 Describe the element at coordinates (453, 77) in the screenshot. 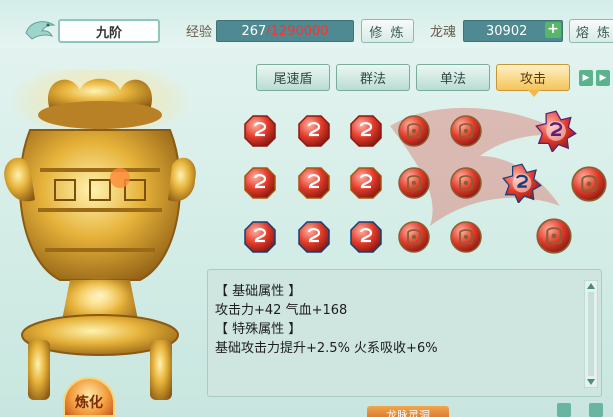

I see `tab-single-magic: 单法` at that location.